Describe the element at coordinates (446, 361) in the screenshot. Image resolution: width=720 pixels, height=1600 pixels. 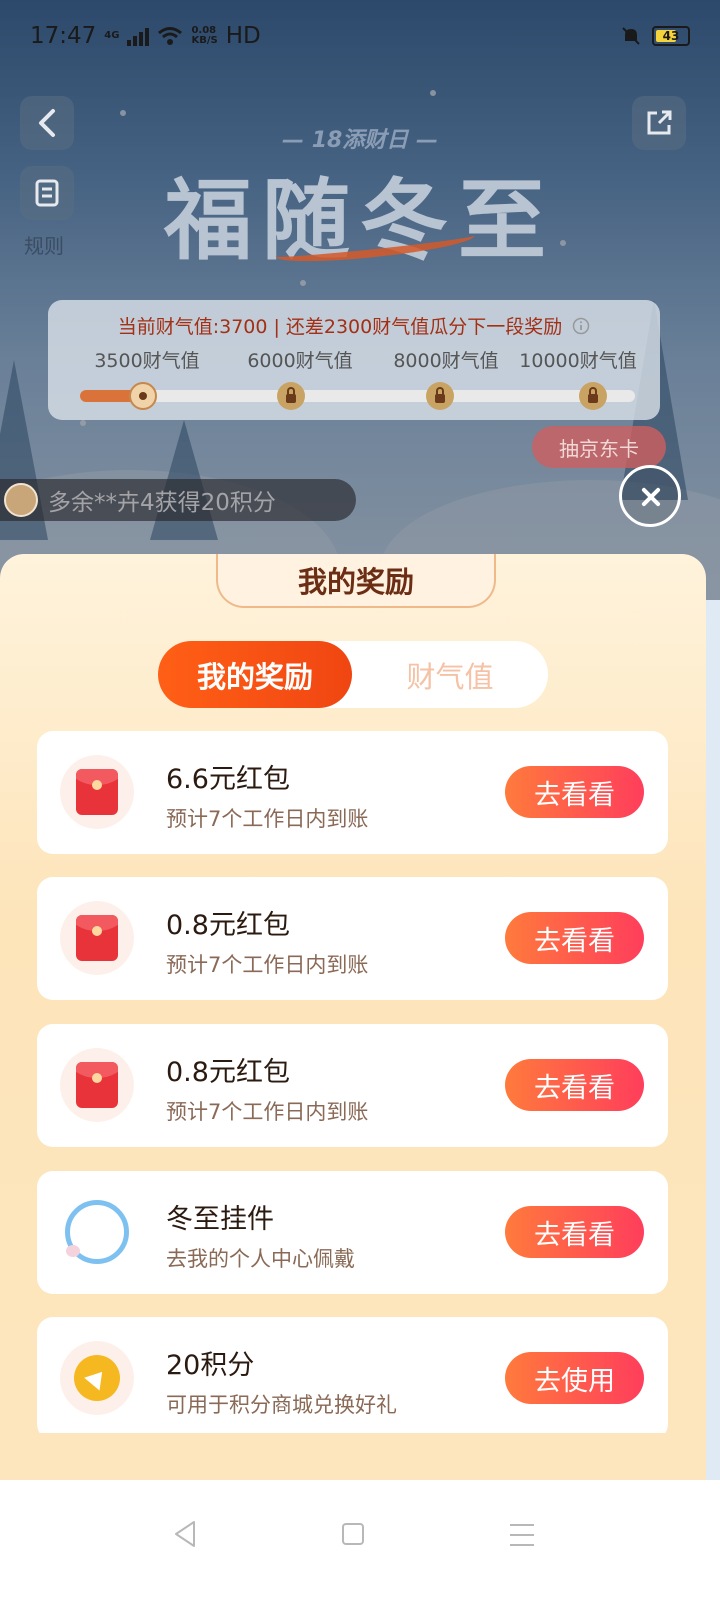
I see `milestone-label: 8000财气值` at that location.